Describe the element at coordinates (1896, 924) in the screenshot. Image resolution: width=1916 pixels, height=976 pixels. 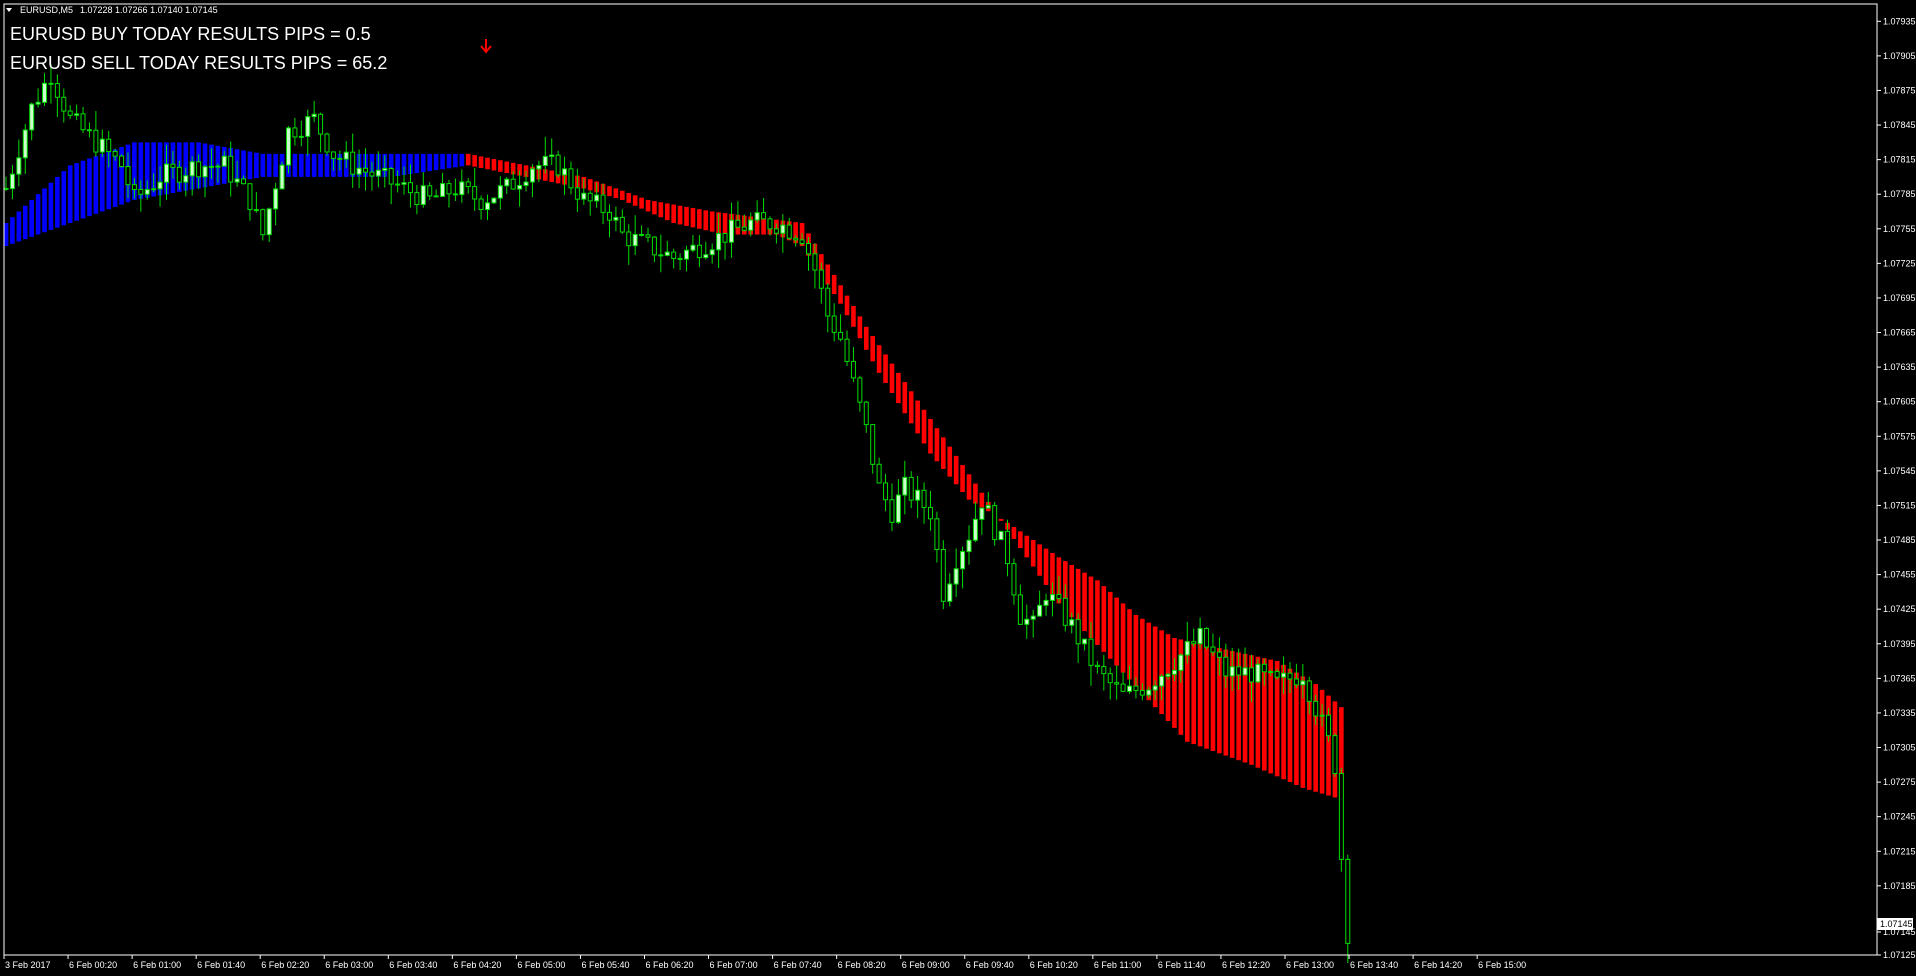
I see `current-price-label: 1.07145` at that location.